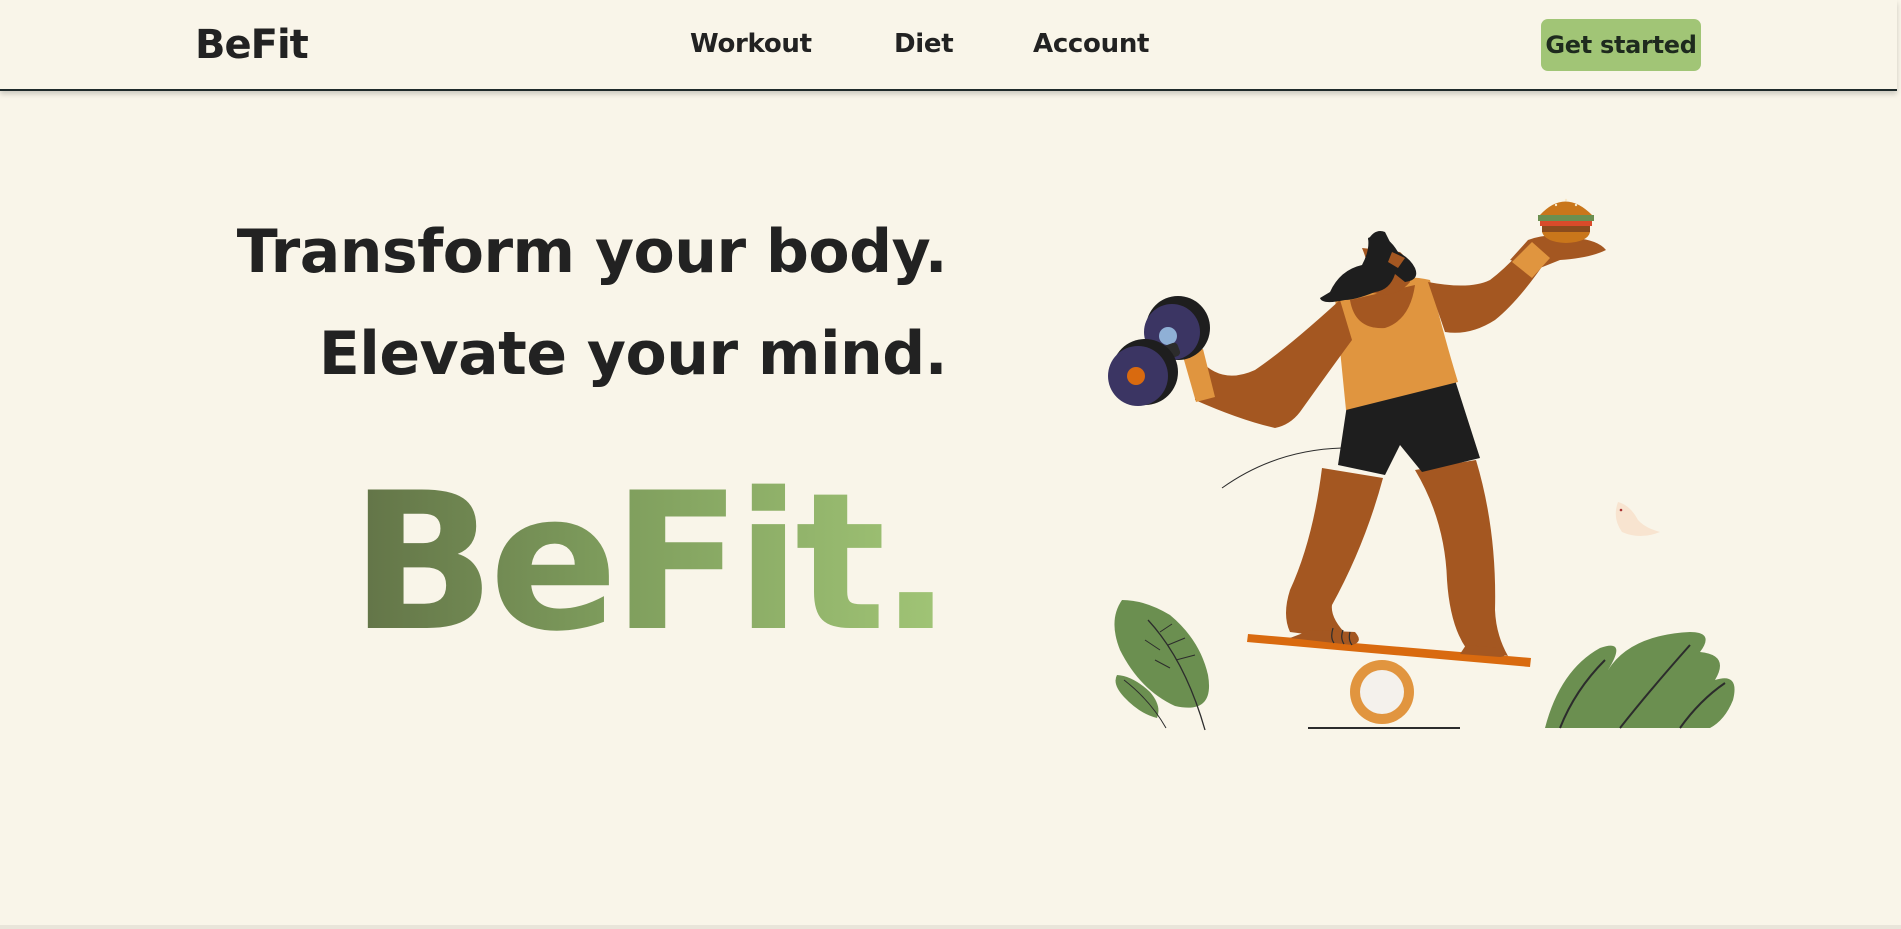  Describe the element at coordinates (1566, 220) in the screenshot. I see `burger-icon` at that location.